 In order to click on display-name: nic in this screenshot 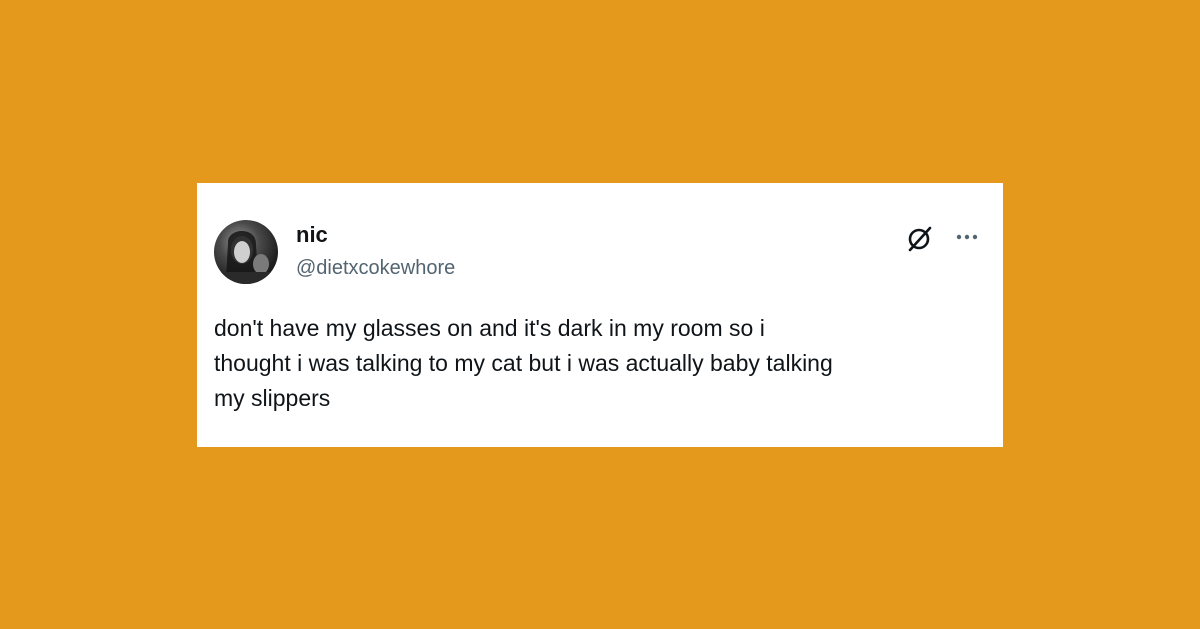, I will do `click(312, 235)`.